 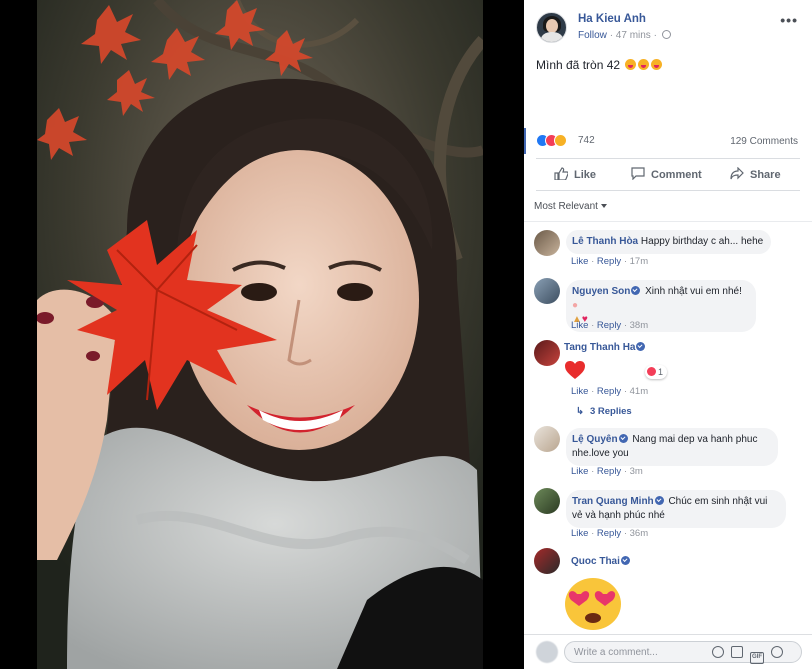 What do you see at coordinates (599, 347) in the screenshot?
I see `commenter-name: Tang Thanh Ha` at bounding box center [599, 347].